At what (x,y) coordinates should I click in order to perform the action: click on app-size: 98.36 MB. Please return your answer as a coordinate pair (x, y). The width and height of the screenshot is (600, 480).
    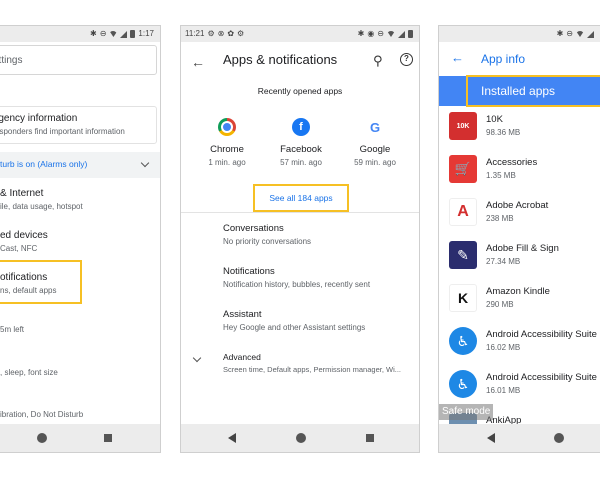
    Looking at the image, I should click on (503, 132).